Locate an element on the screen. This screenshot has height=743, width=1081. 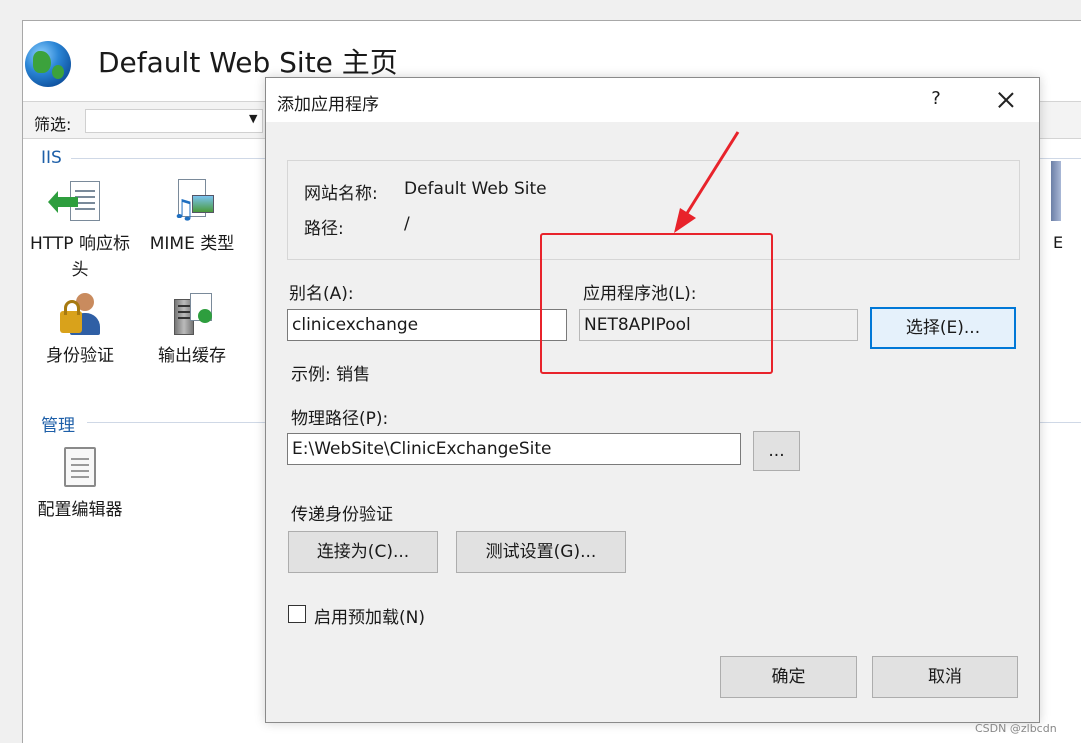
annotation-highlight-box is located at coordinates (656, 303).